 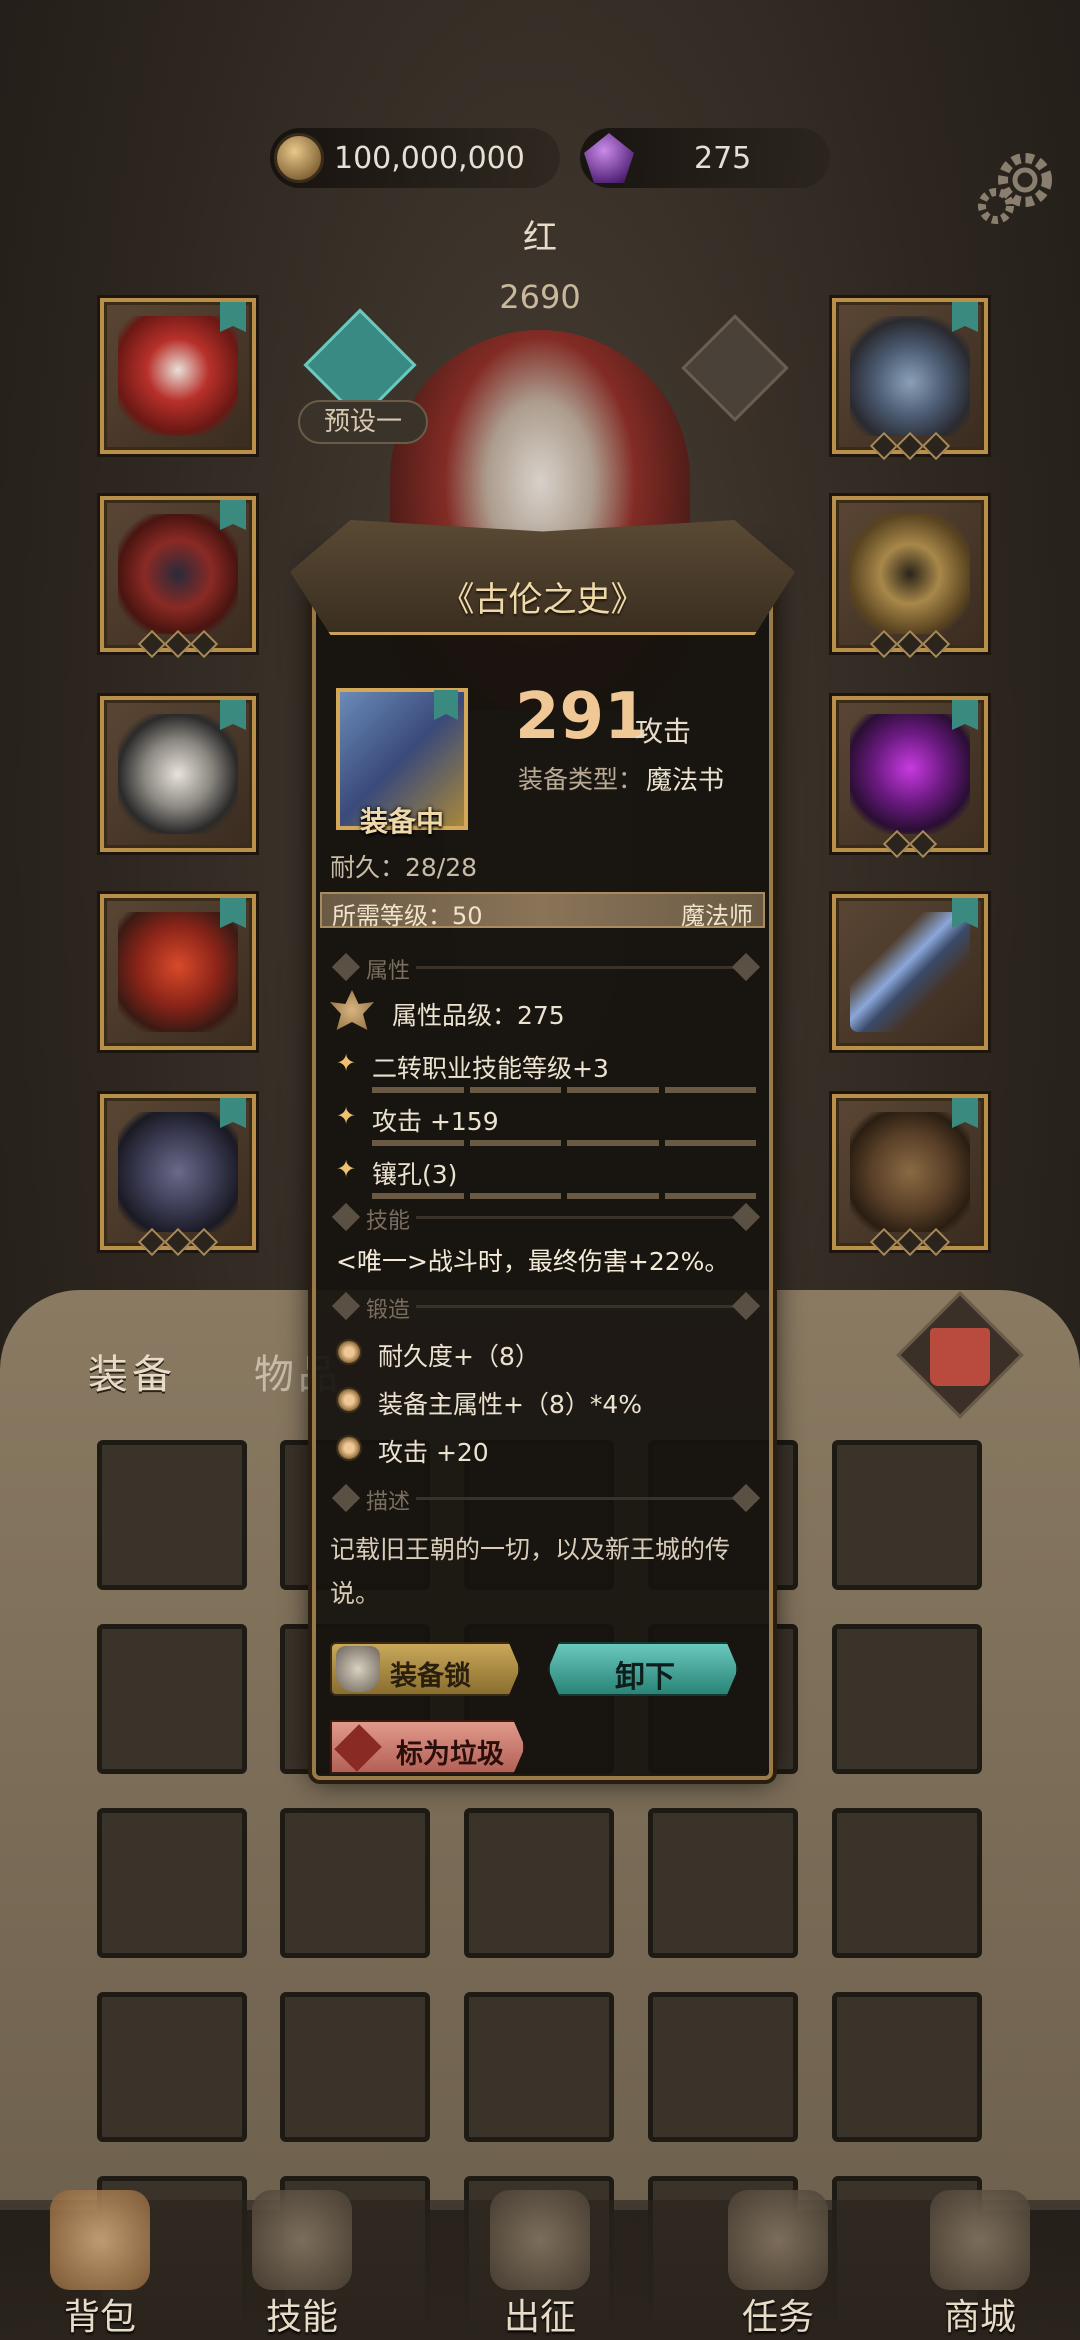 What do you see at coordinates (540, 2240) in the screenshot?
I see `sword-map-icon` at bounding box center [540, 2240].